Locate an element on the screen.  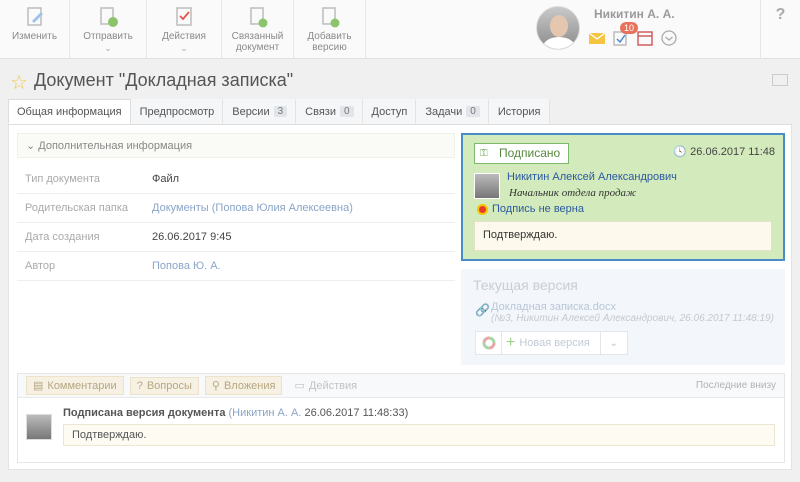
new-version-button: + Новая версия is located at coordinates (551, 343).